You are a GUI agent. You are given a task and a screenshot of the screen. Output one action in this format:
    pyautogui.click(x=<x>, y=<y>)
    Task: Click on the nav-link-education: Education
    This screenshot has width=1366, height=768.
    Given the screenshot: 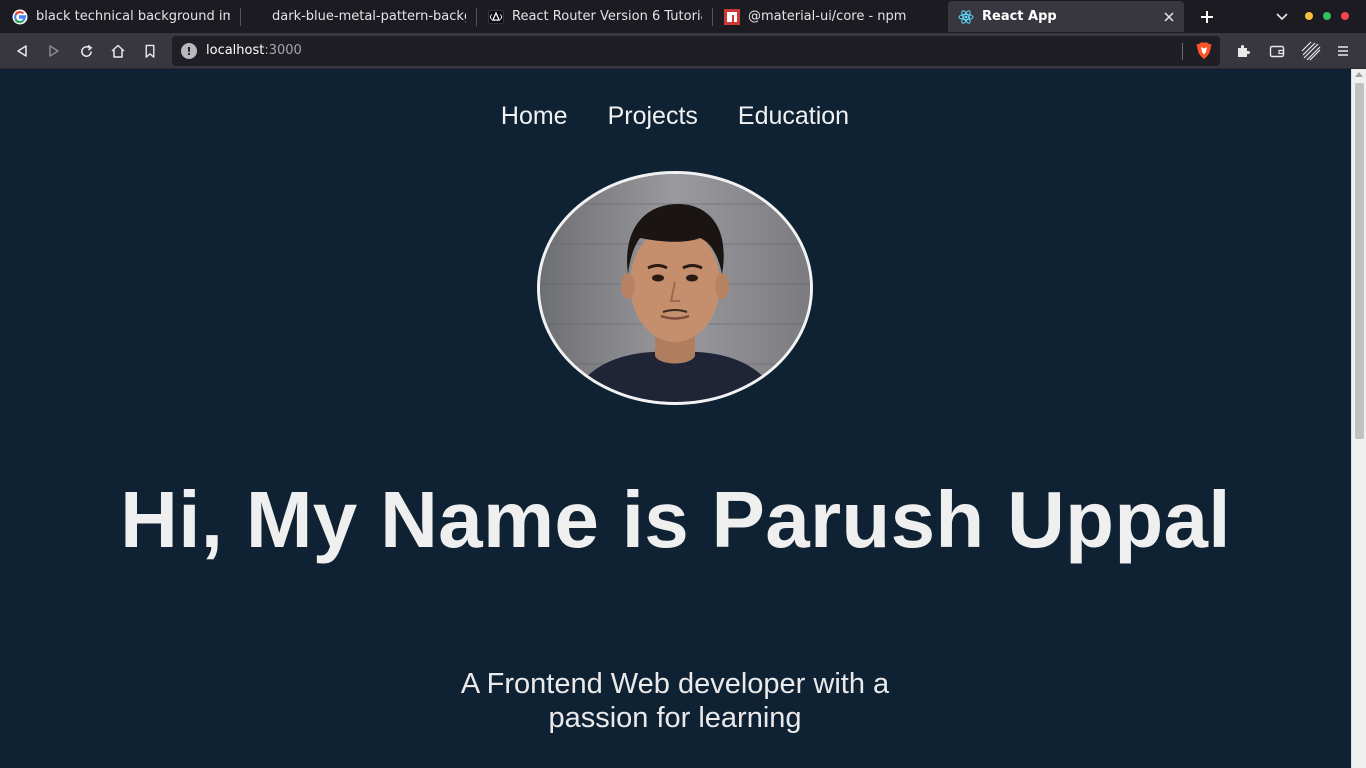 What is the action you would take?
    pyautogui.click(x=793, y=116)
    